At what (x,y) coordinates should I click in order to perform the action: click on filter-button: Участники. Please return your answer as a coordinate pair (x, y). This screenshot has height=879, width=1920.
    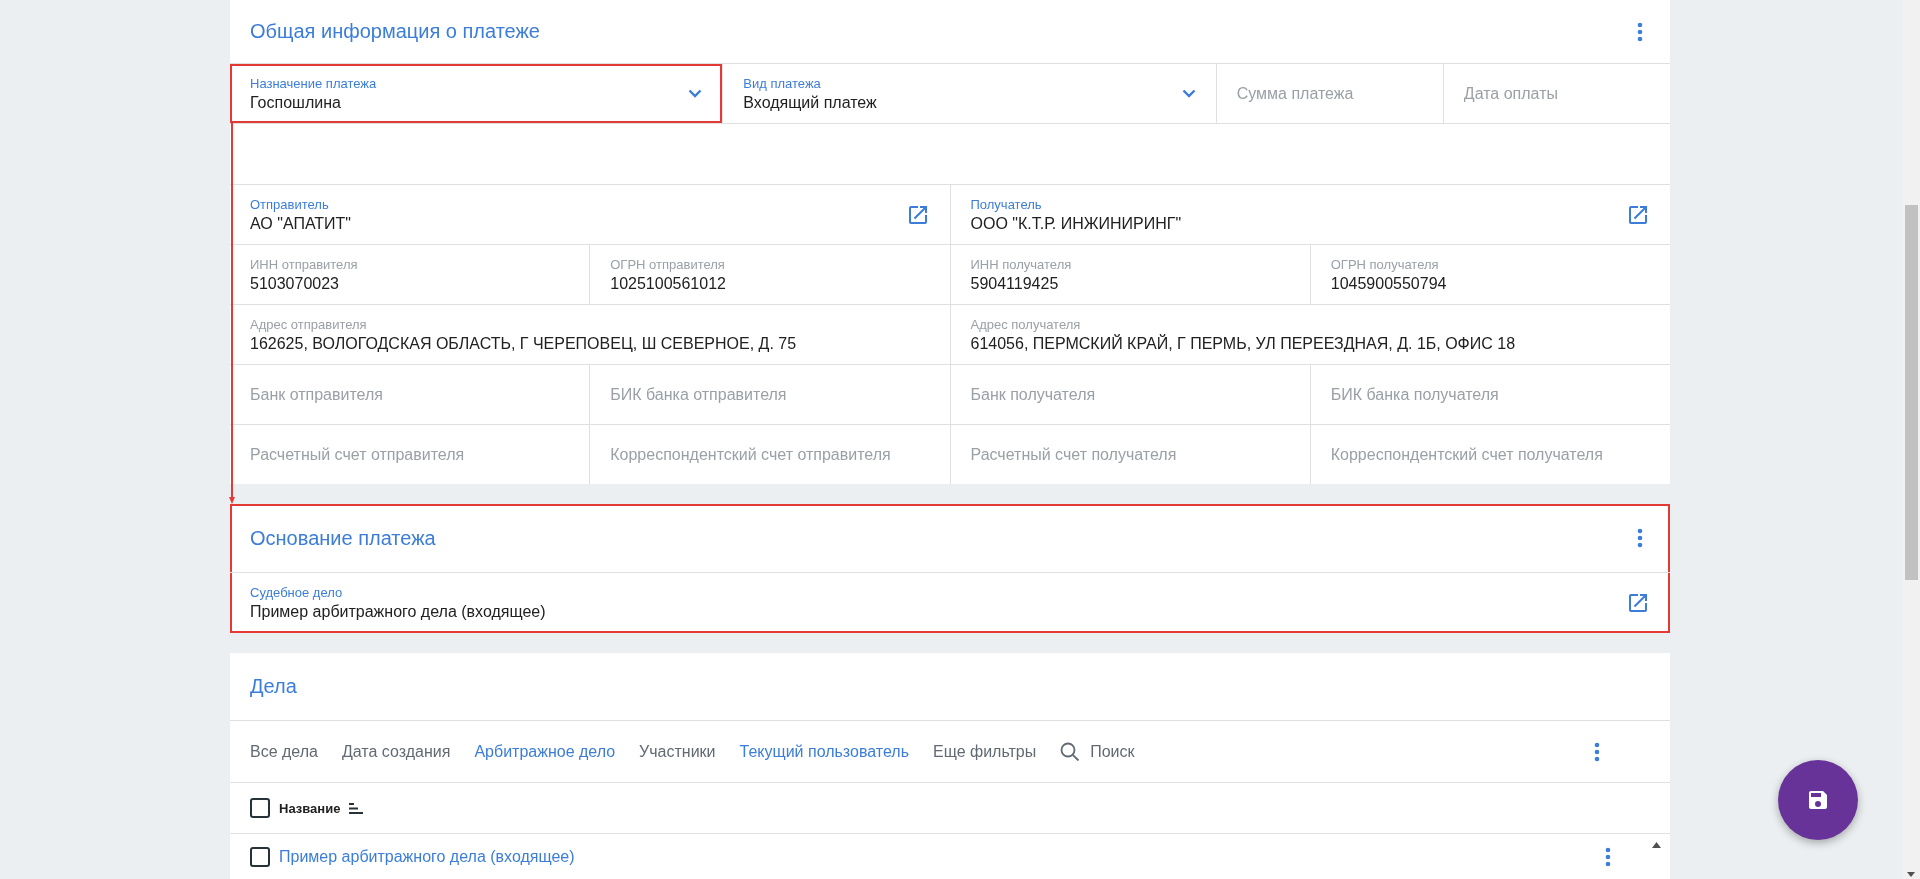
    Looking at the image, I should click on (677, 751).